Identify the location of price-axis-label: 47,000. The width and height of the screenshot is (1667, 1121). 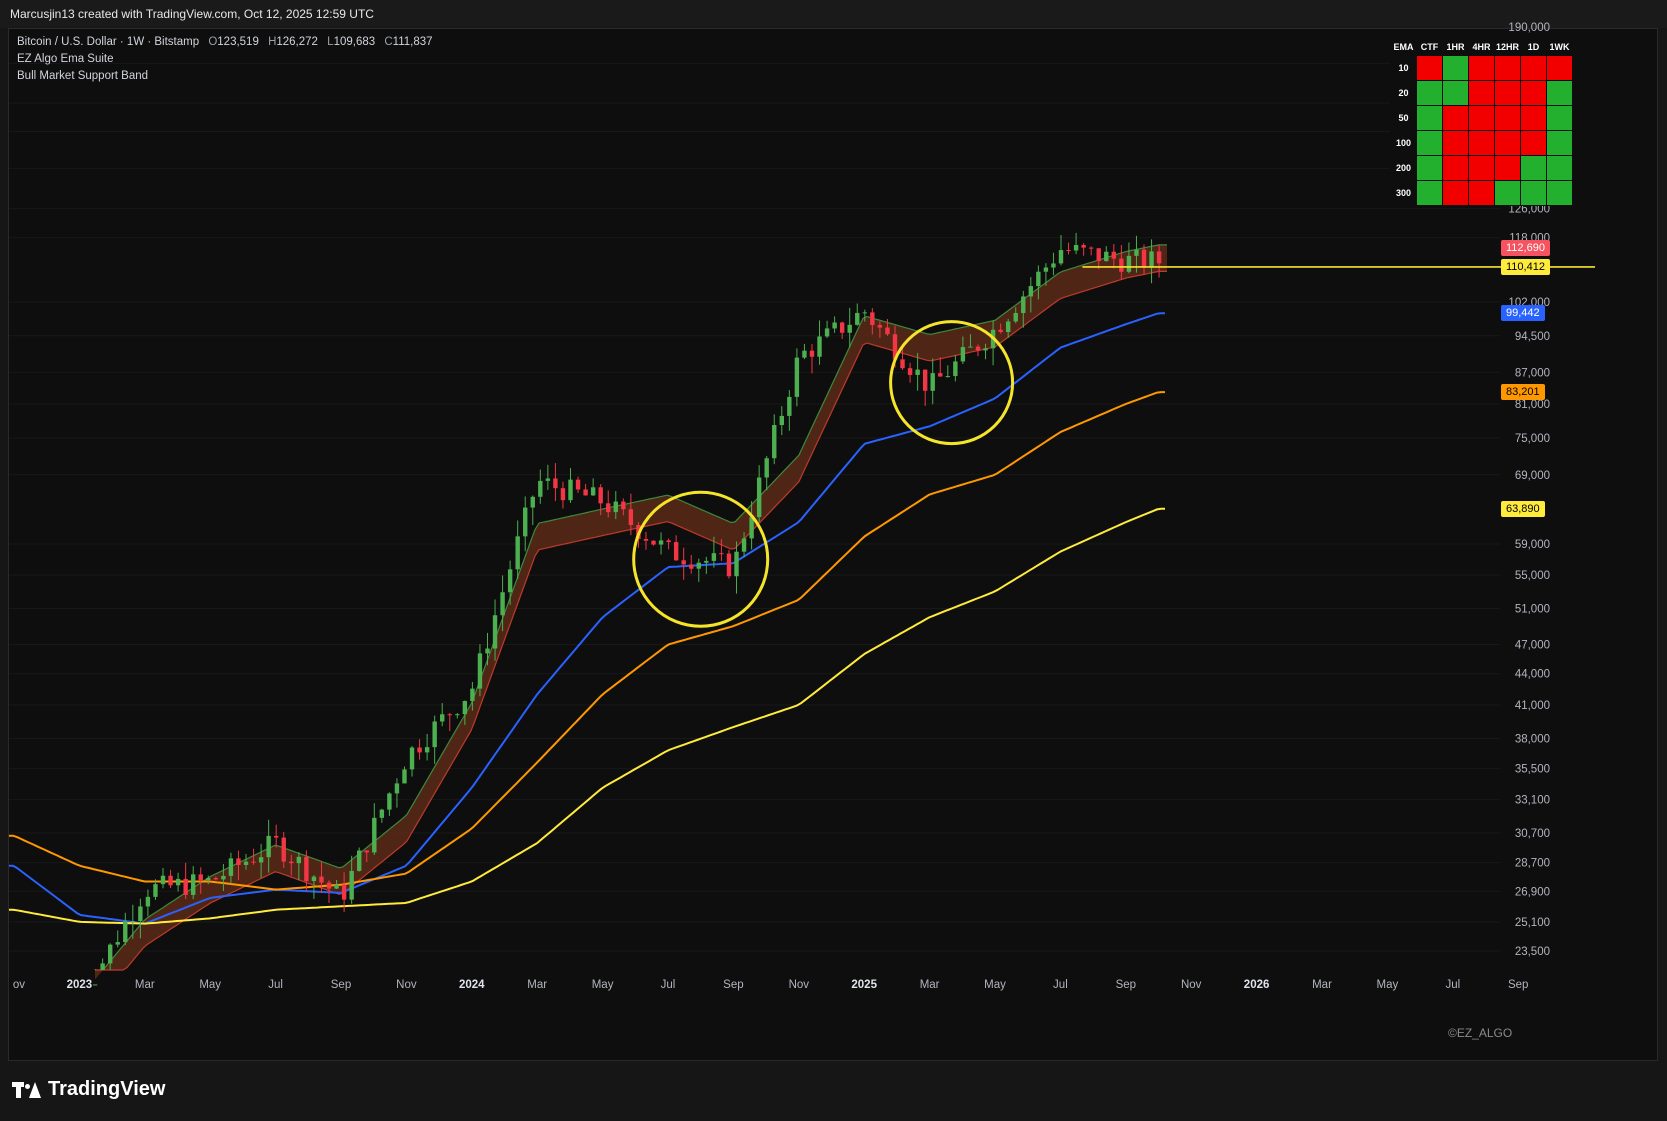
(1532, 646).